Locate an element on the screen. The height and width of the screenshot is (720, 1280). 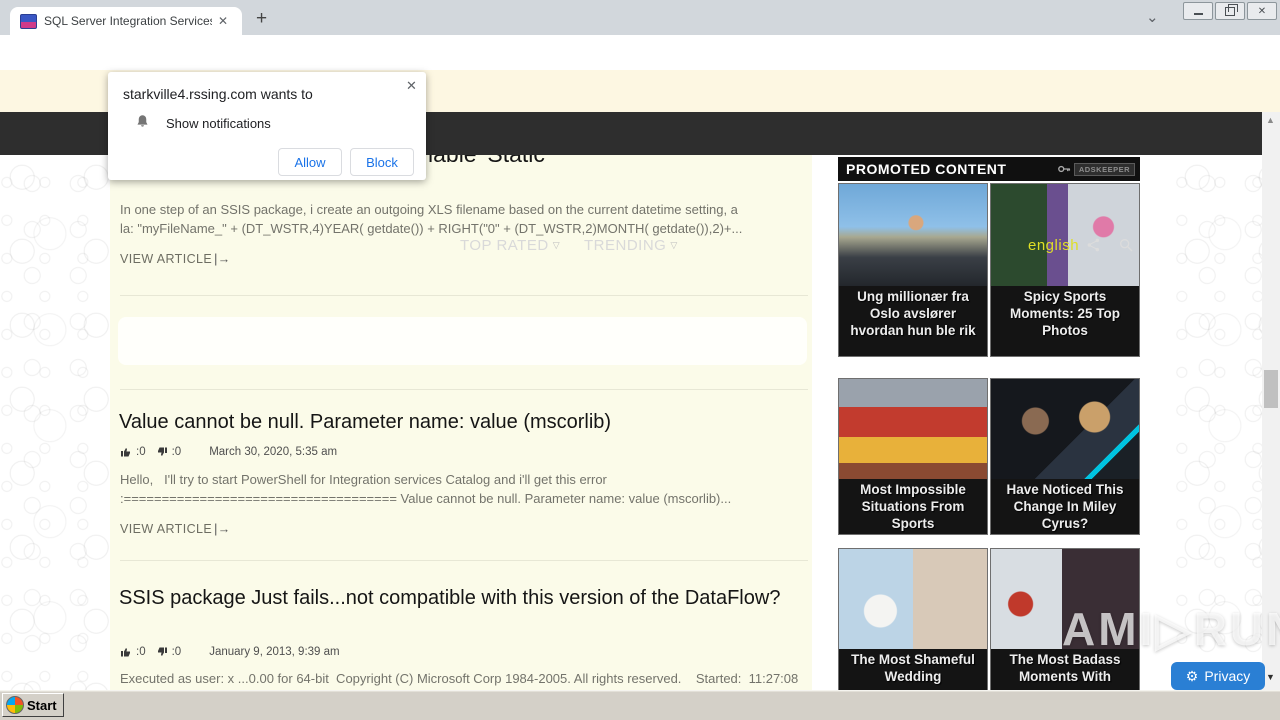
tab-title: SQL Server Integration Services for is located at coordinates (128, 21).